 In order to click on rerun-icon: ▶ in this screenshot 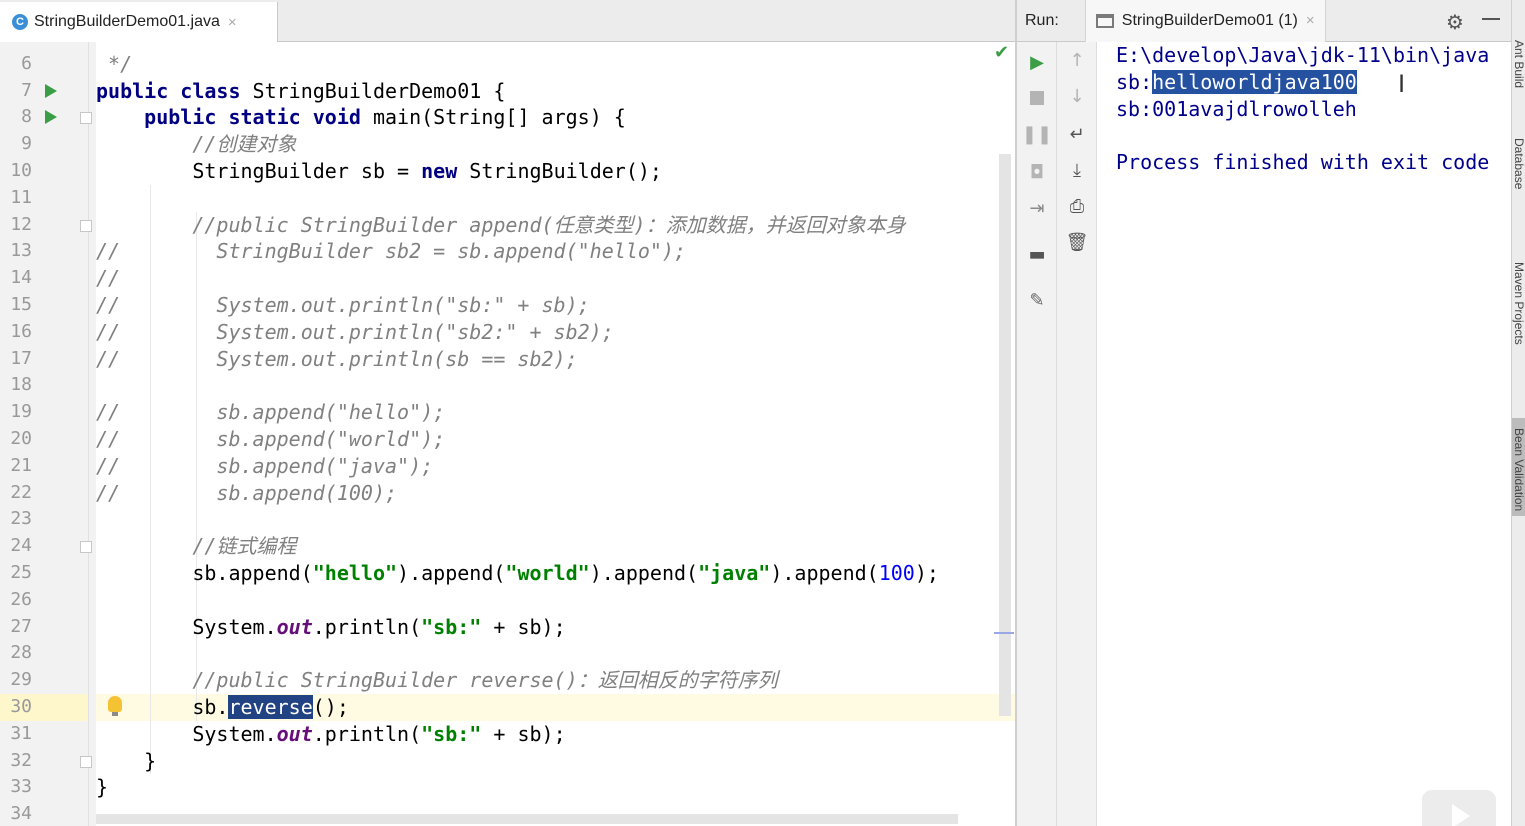, I will do `click(1037, 62)`.